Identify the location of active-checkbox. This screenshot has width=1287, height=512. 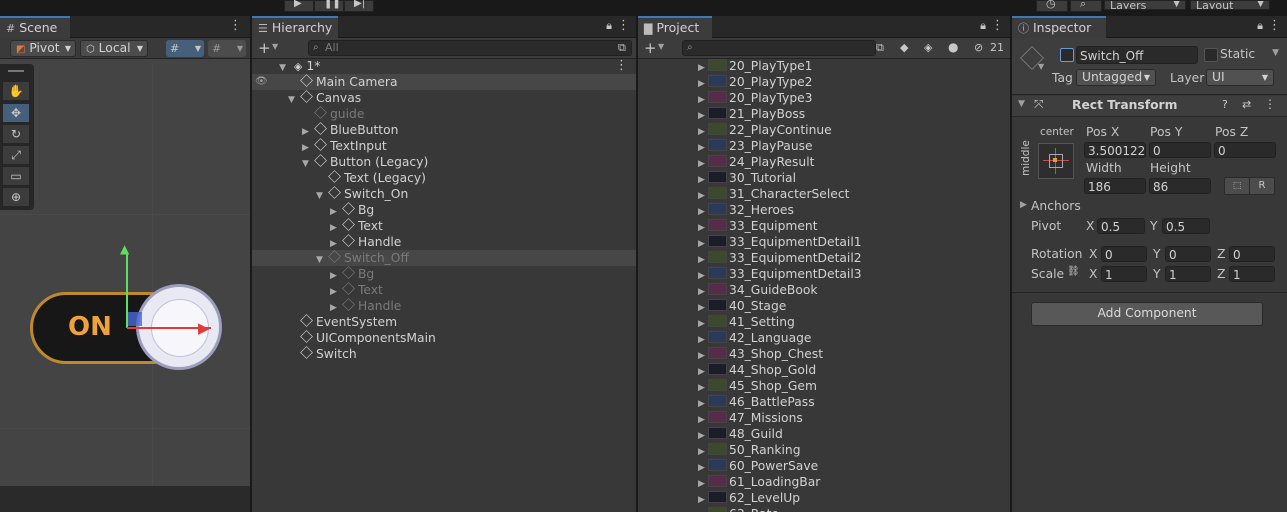
(1067, 55).